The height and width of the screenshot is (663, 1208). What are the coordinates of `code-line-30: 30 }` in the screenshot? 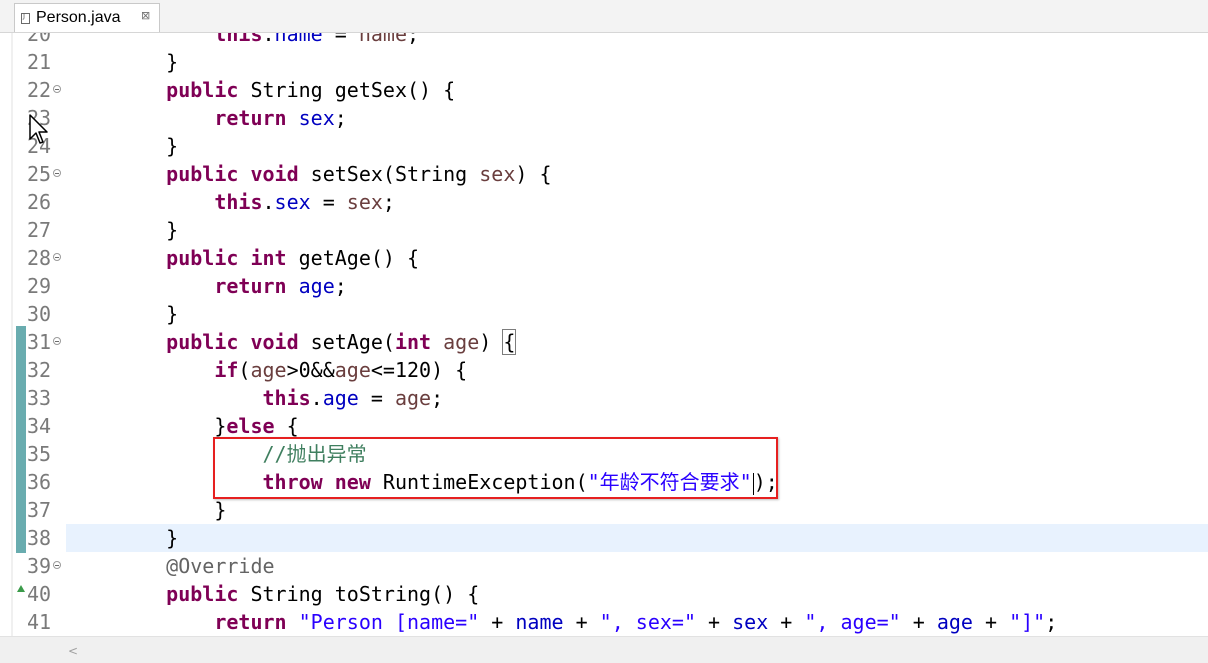 It's located at (604, 314).